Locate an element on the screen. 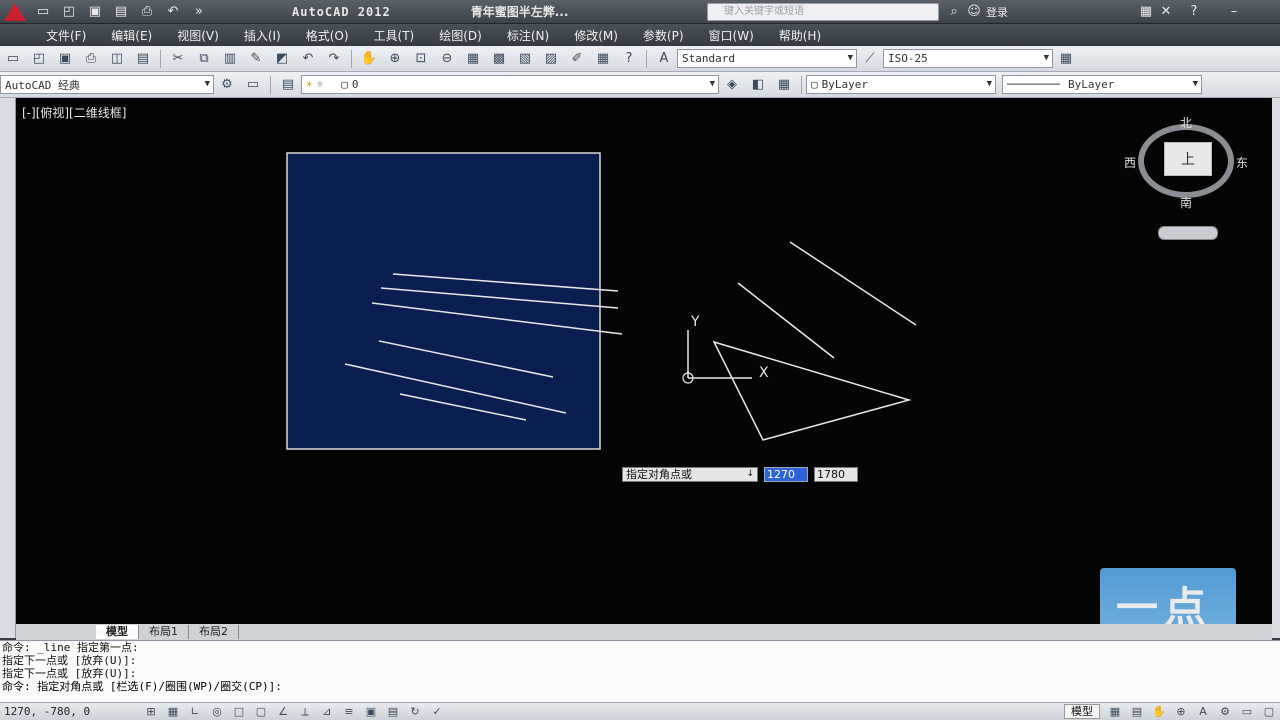 This screenshot has width=1280, height=720. menu-dimension: 标注(N) is located at coordinates (528, 35).